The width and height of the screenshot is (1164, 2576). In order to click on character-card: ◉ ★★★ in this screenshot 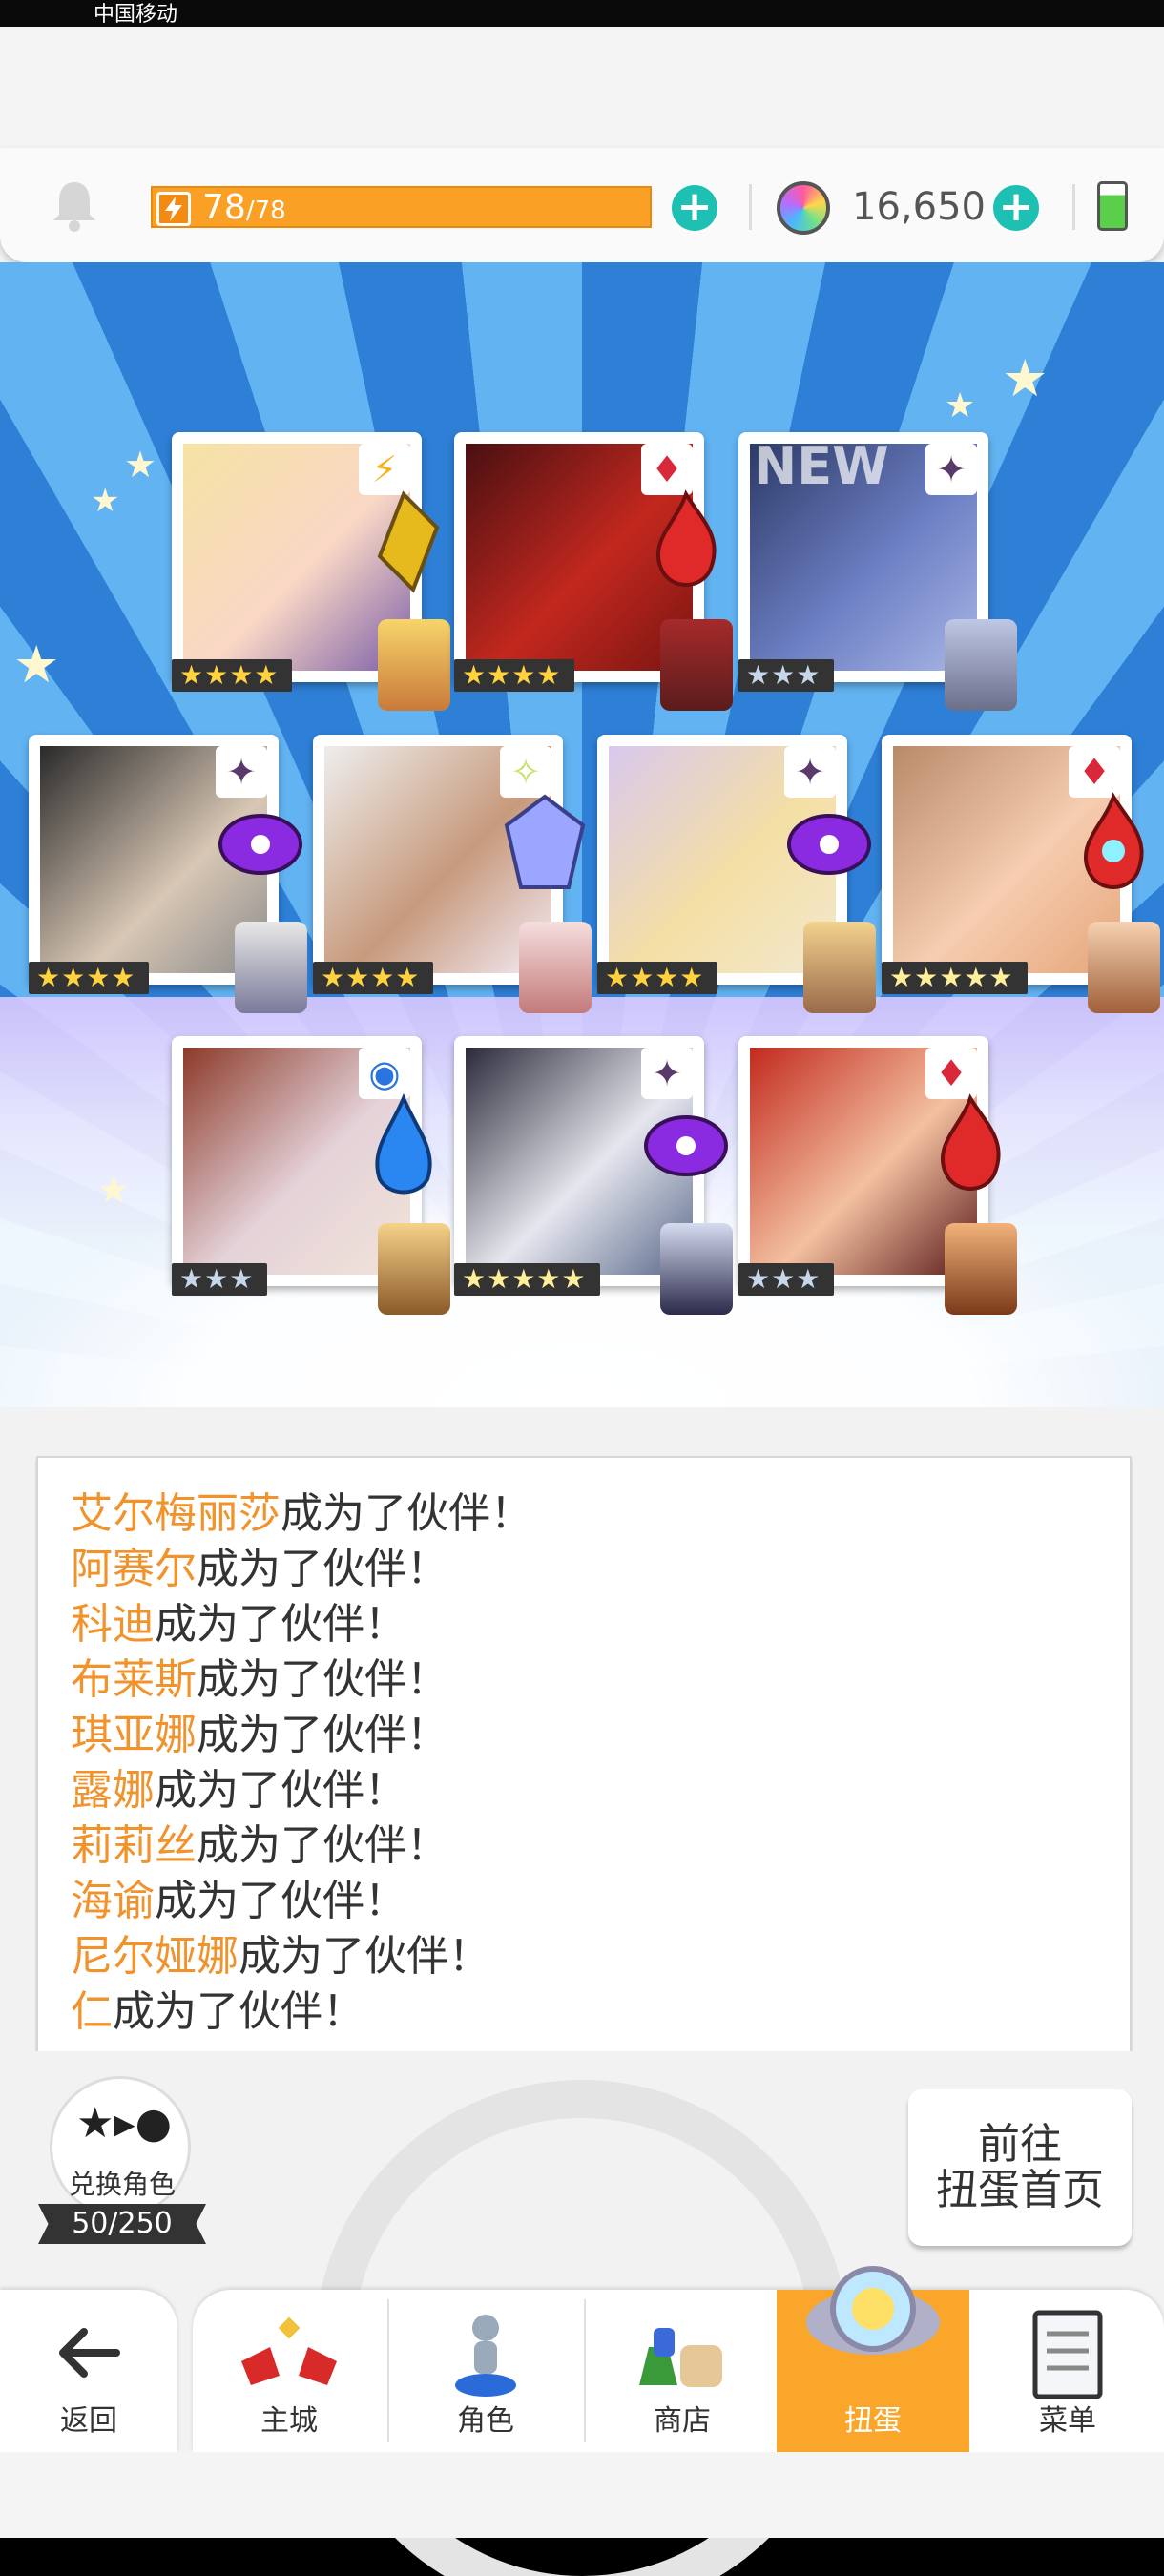, I will do `click(311, 1175)`.